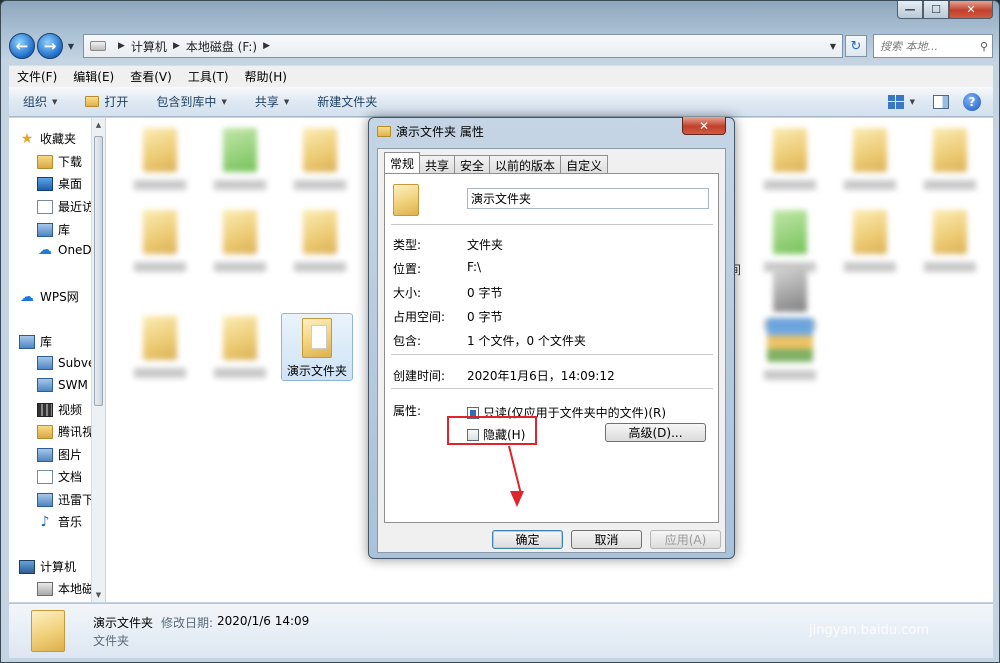 Image resolution: width=1000 pixels, height=663 pixels. Describe the element at coordinates (685, 539) in the screenshot. I see `apply-button: 应用(A)` at that location.